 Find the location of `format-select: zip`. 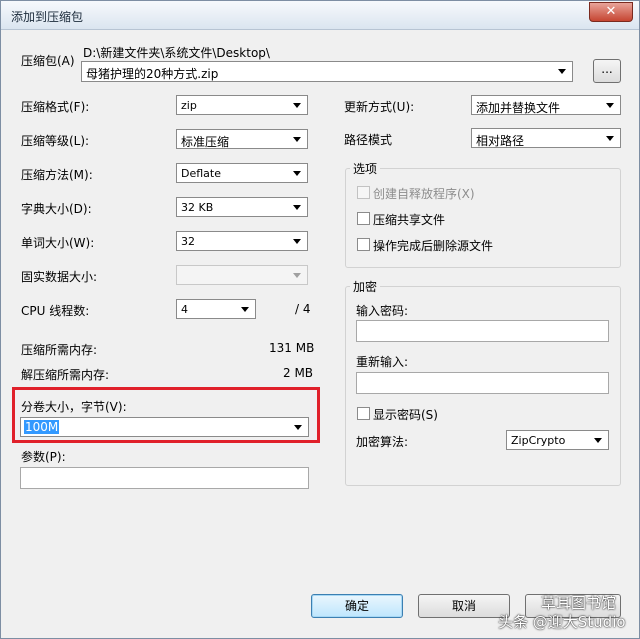

format-select: zip is located at coordinates (242, 105).